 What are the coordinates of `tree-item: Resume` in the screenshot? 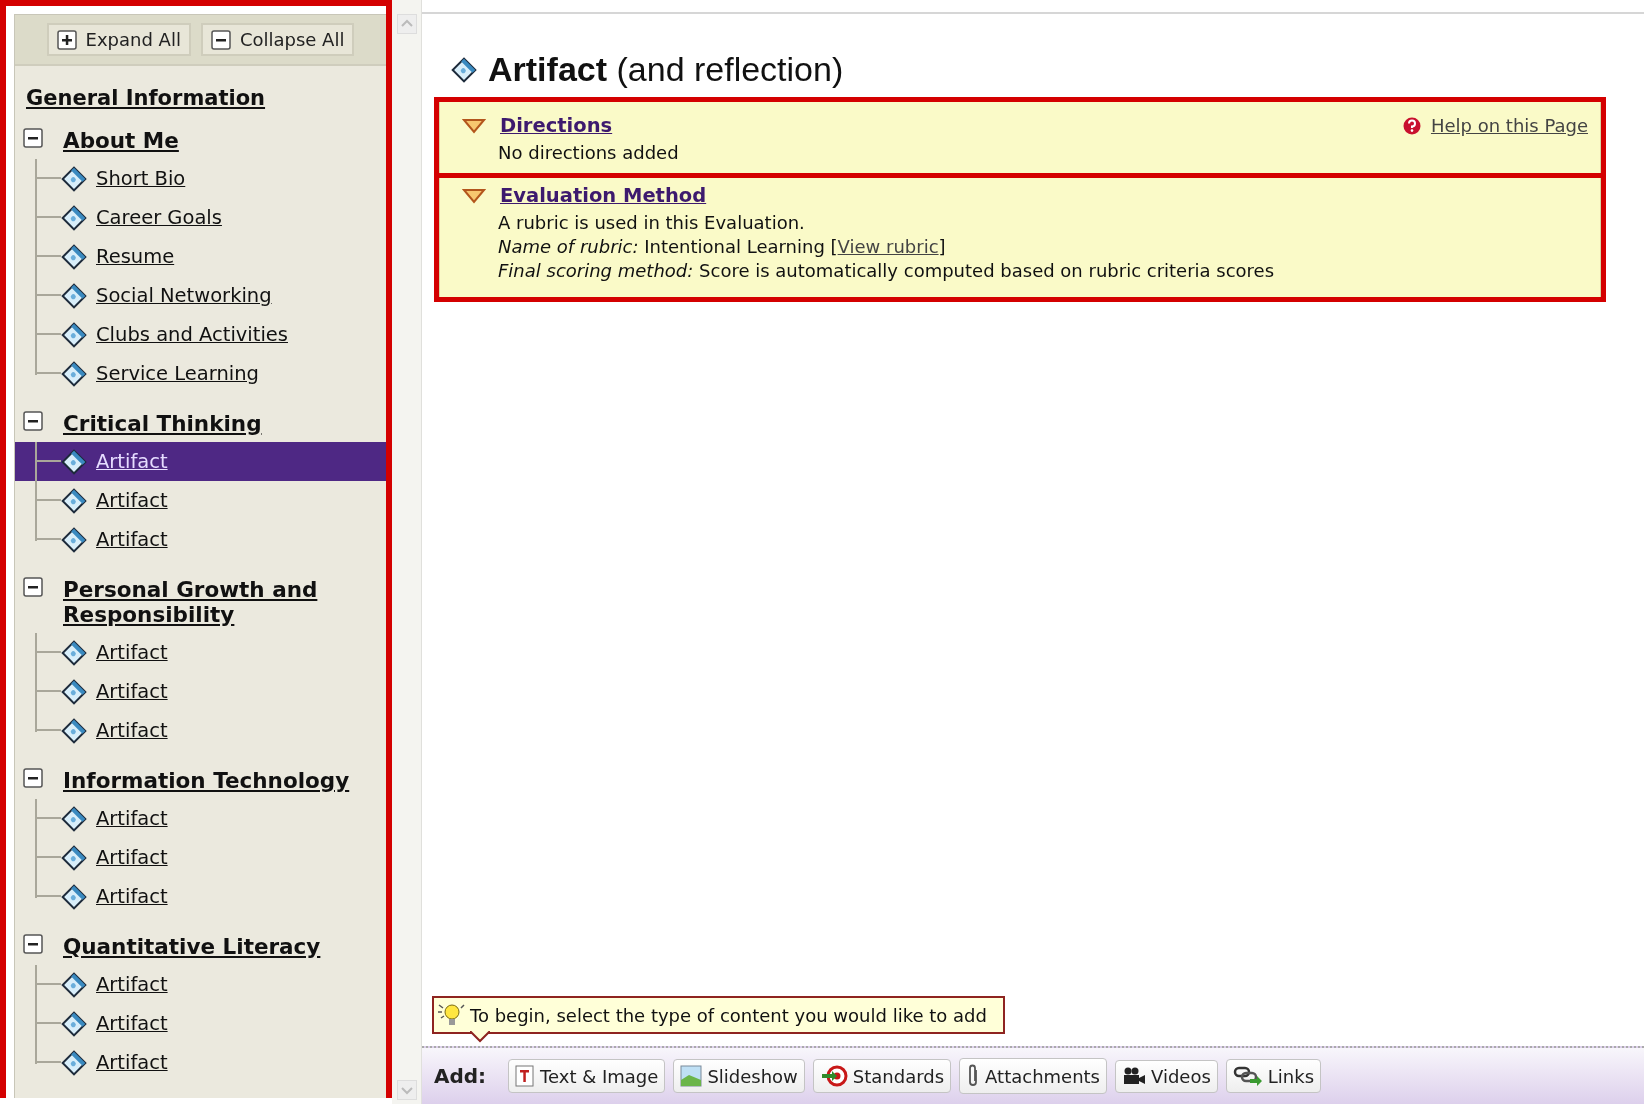 It's located at (200, 256).